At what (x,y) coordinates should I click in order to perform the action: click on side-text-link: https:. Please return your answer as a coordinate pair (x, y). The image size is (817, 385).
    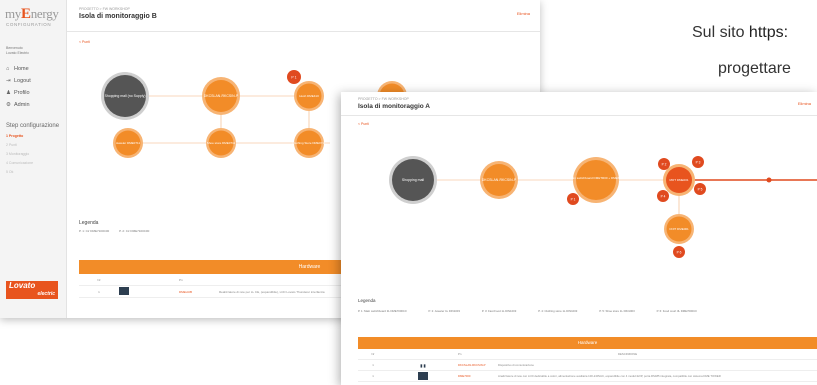
    Looking at the image, I should click on (768, 32).